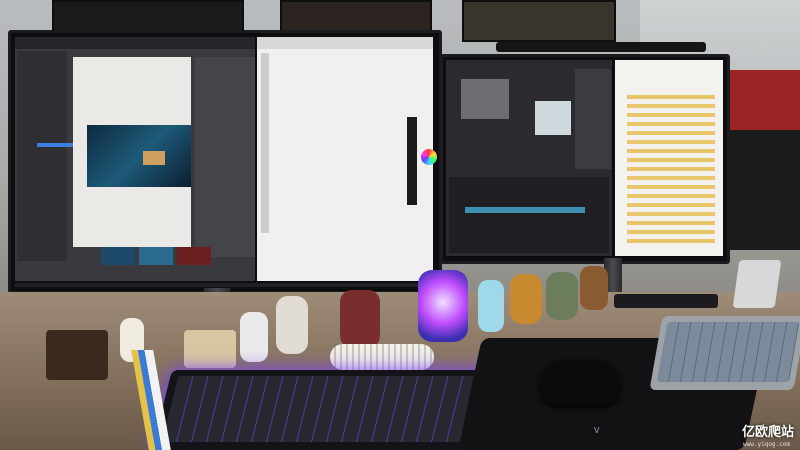 This screenshot has width=800, height=450. What do you see at coordinates (767, 432) in the screenshot?
I see `watermark-brand: 亿欧爬站` at bounding box center [767, 432].